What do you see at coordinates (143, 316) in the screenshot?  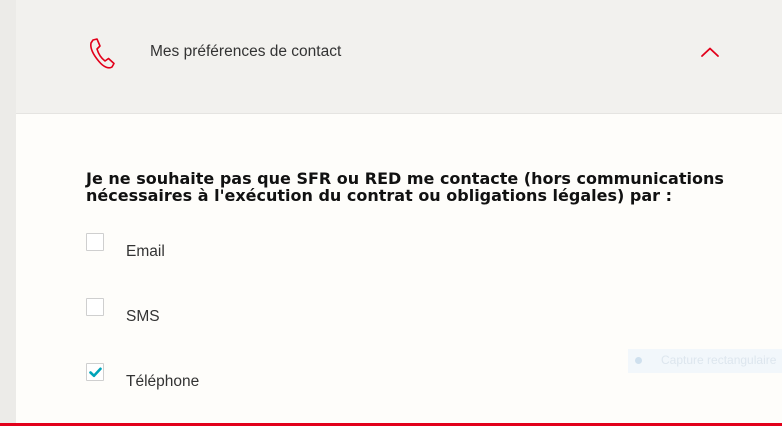 I see `sms-label: SMS` at bounding box center [143, 316].